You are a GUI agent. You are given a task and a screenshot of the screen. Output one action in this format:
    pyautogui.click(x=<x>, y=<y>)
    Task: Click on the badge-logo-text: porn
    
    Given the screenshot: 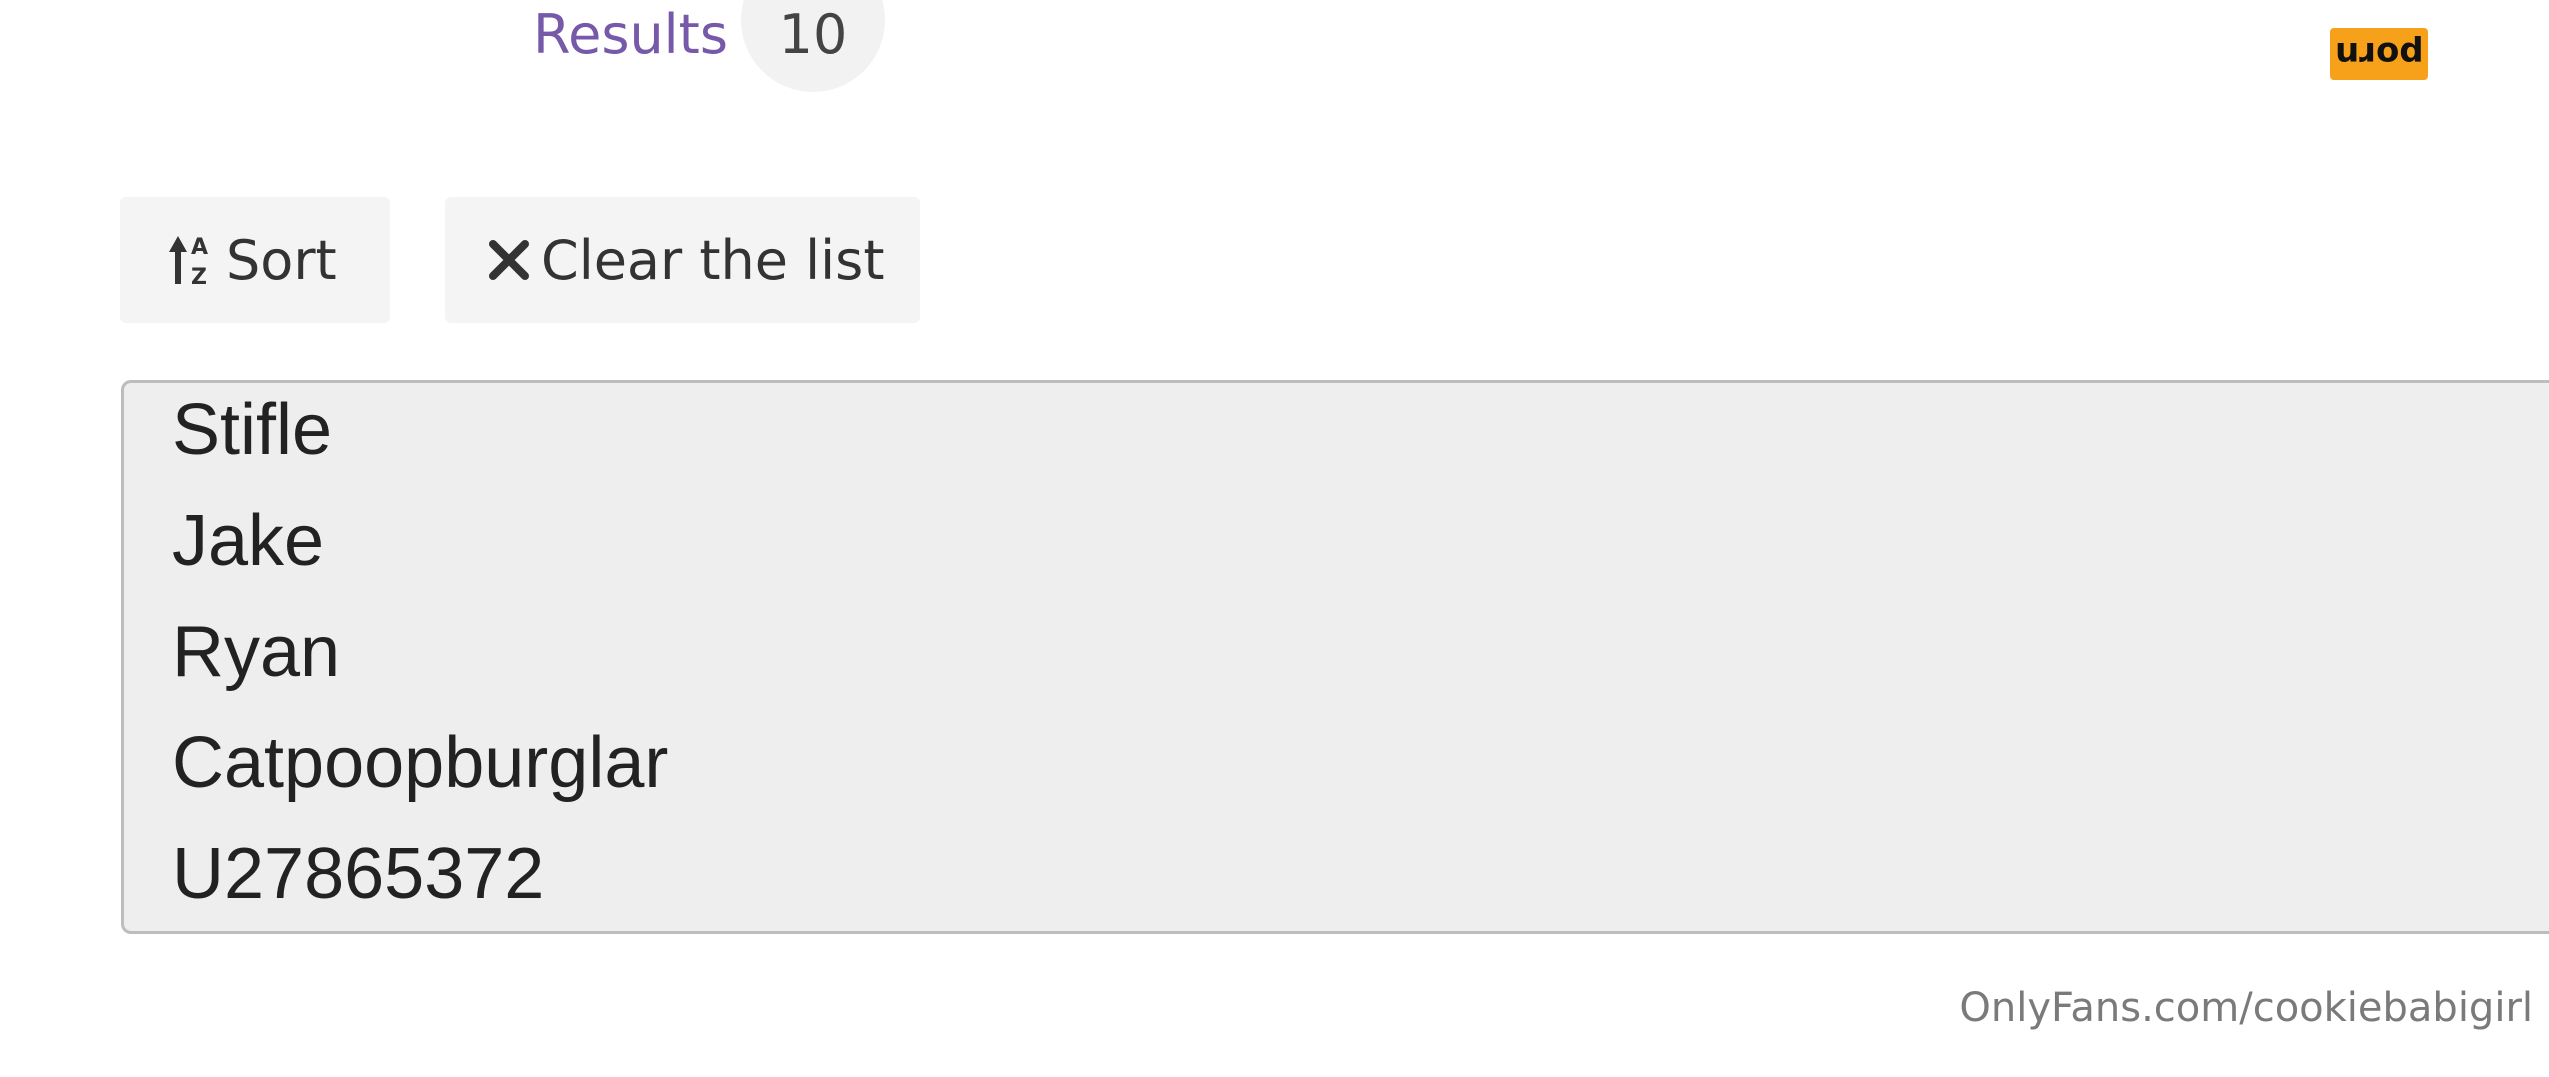 What is the action you would take?
    pyautogui.click(x=2379, y=54)
    